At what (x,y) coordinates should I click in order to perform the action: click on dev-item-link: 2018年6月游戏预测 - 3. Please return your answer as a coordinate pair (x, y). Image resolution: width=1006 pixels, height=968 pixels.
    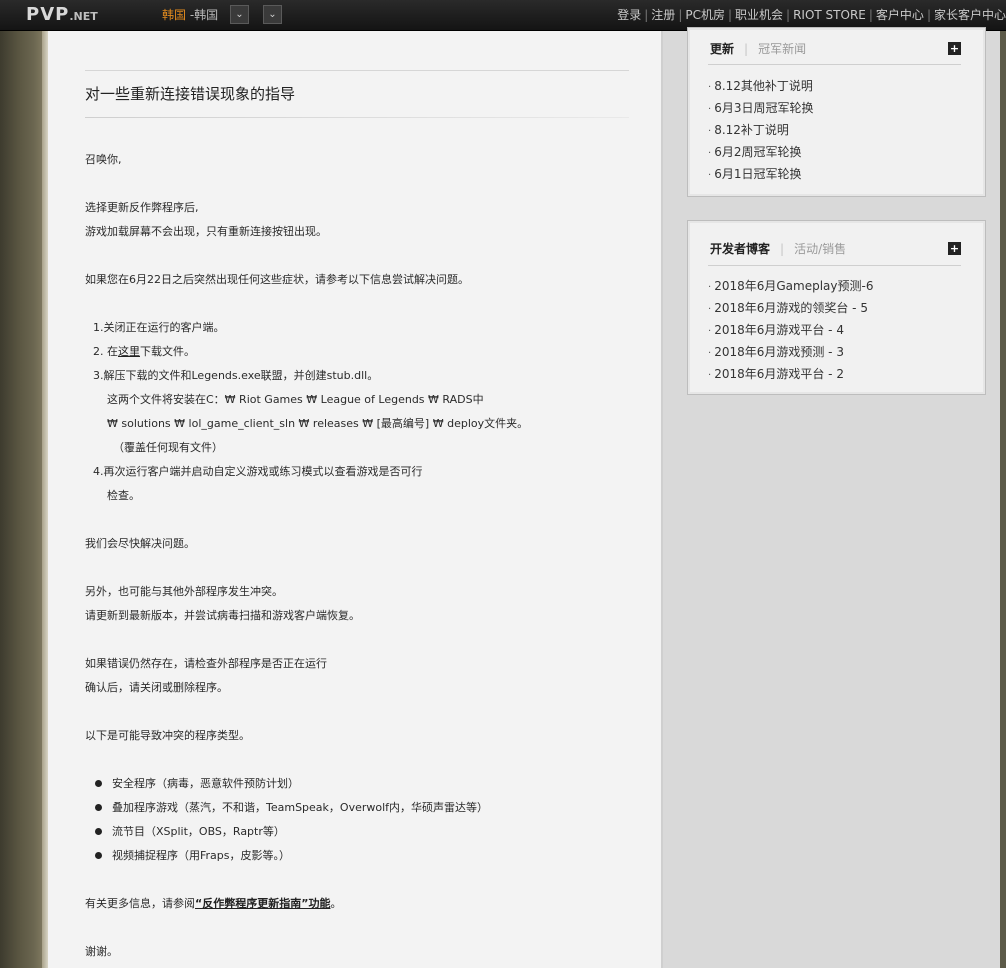
    Looking at the image, I should click on (779, 352).